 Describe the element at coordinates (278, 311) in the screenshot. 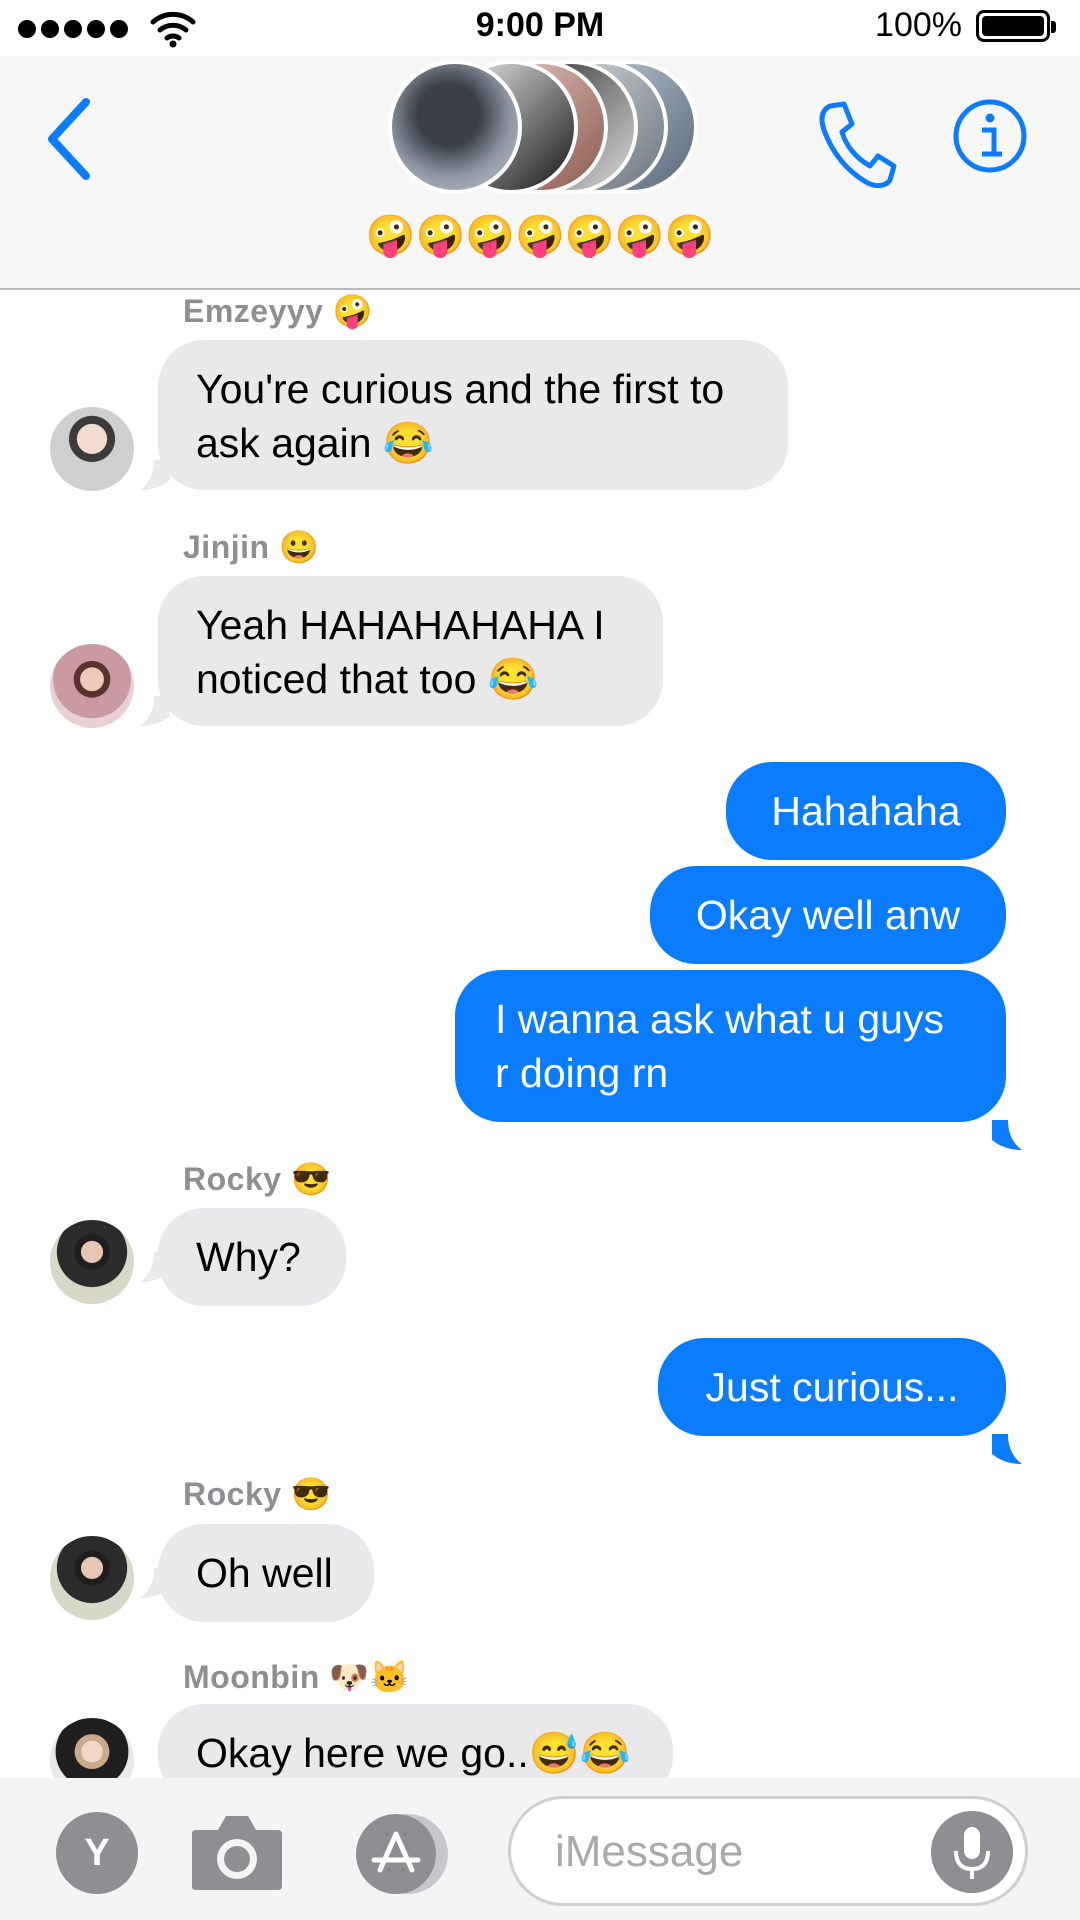

I see `sender-name: Emzeyyy 🤪` at that location.